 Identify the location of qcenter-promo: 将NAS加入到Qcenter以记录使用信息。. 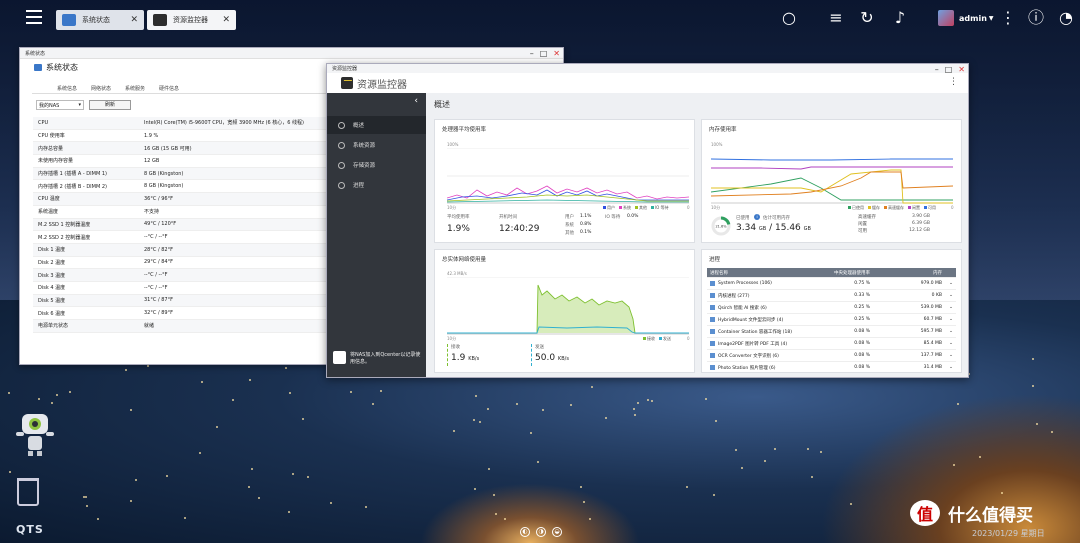
(377, 361).